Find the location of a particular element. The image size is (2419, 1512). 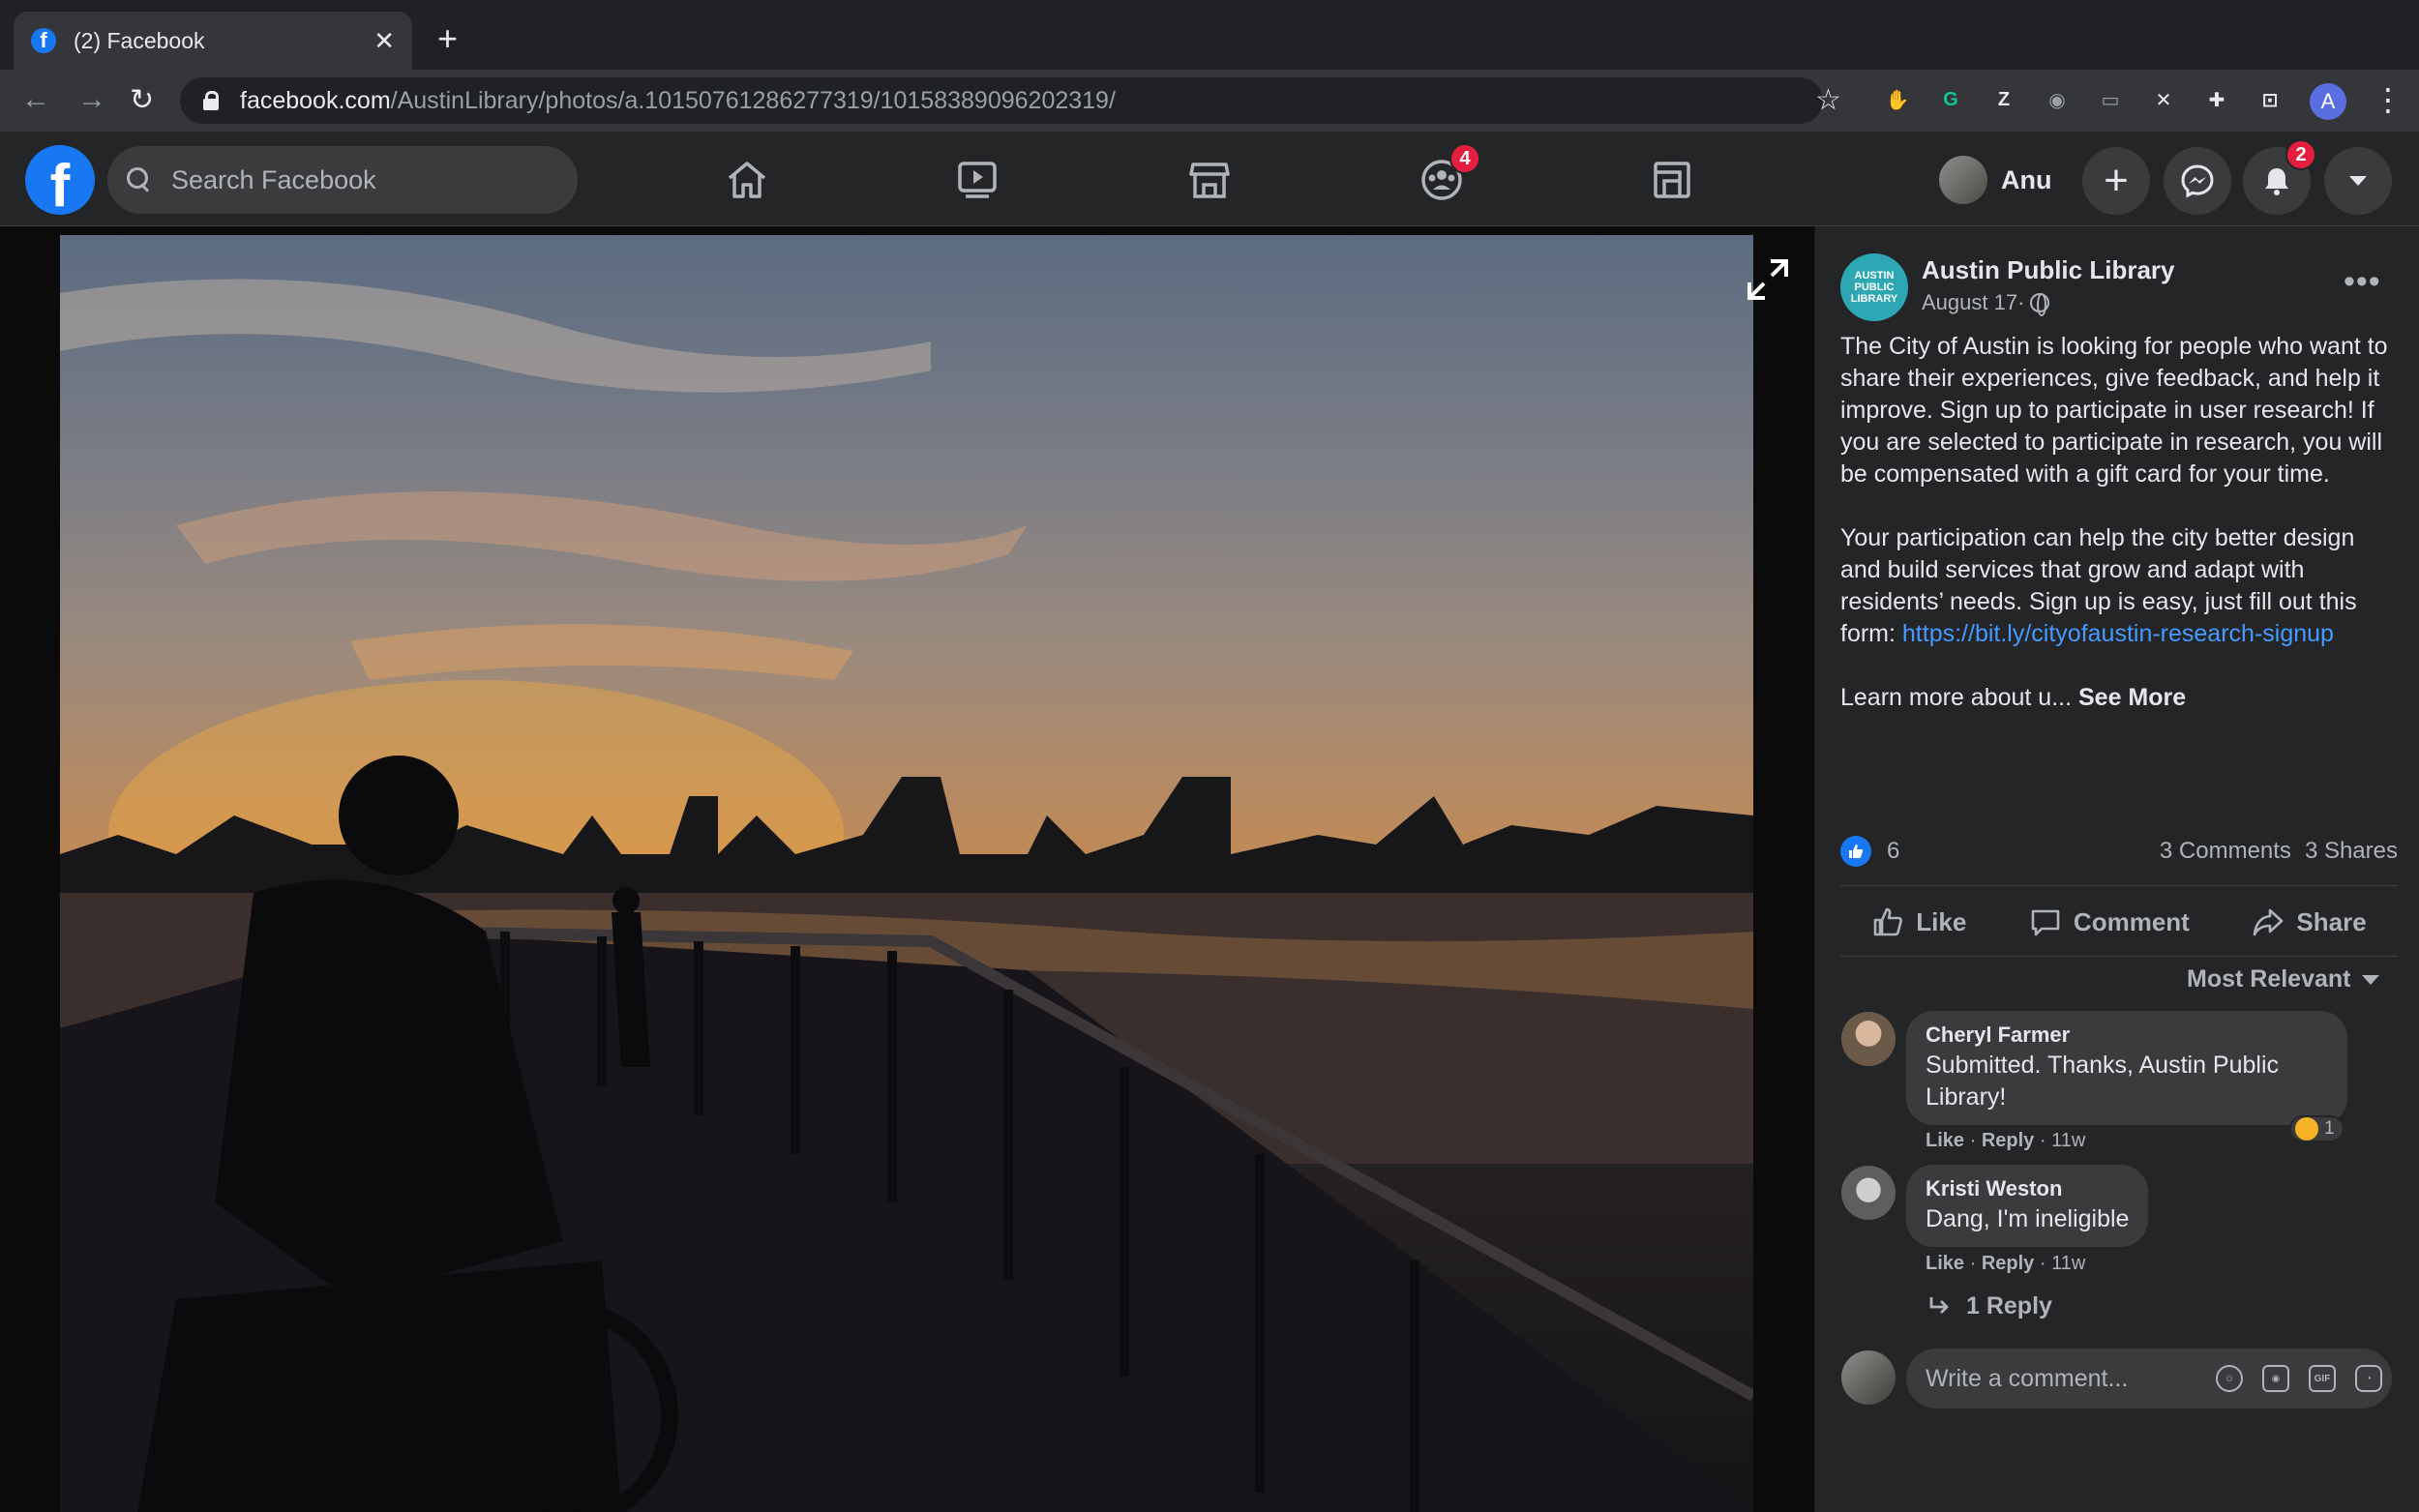

search-bar is located at coordinates (343, 180).